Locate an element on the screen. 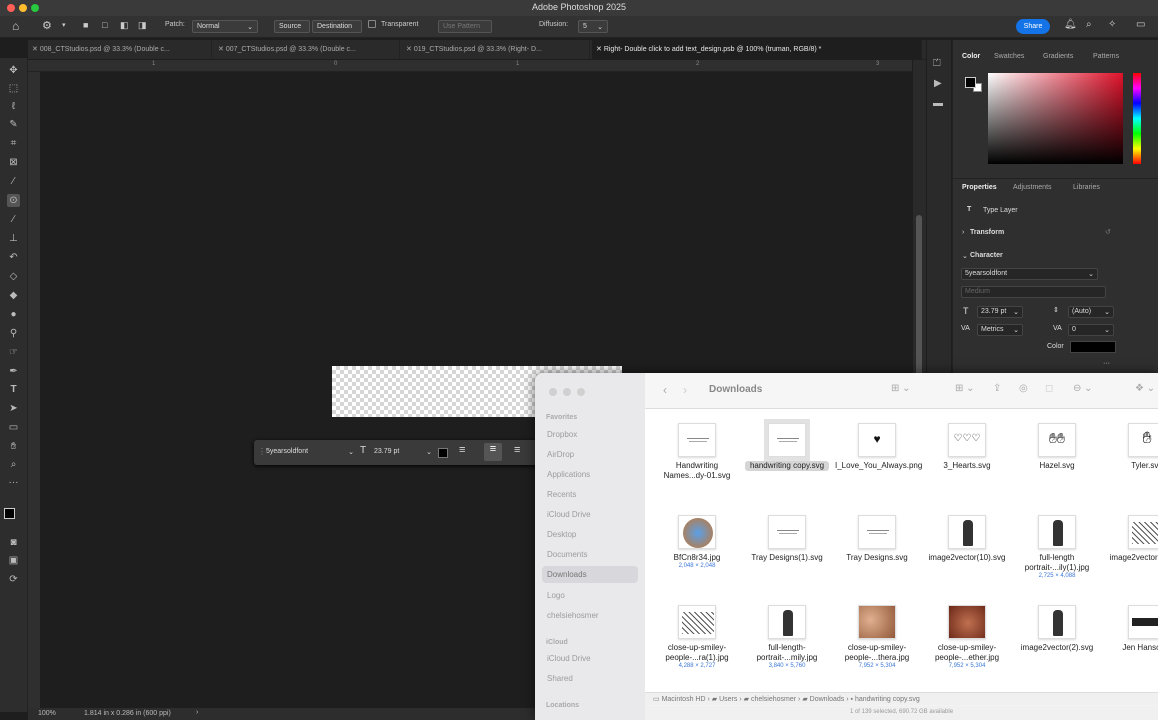 The image size is (1158, 720). blur-tool-icon: ● is located at coordinates (13, 314).